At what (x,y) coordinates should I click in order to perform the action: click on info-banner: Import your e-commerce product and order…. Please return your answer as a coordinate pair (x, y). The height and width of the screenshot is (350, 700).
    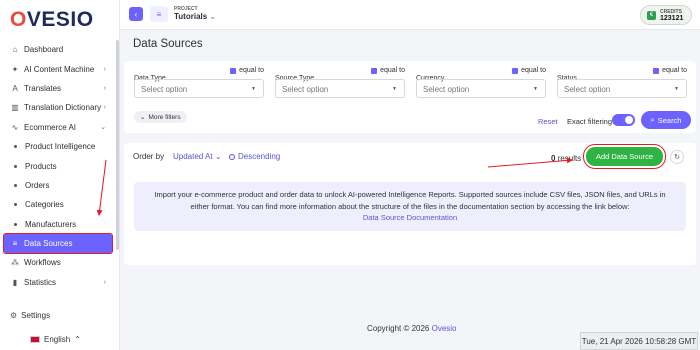
    Looking at the image, I should click on (410, 206).